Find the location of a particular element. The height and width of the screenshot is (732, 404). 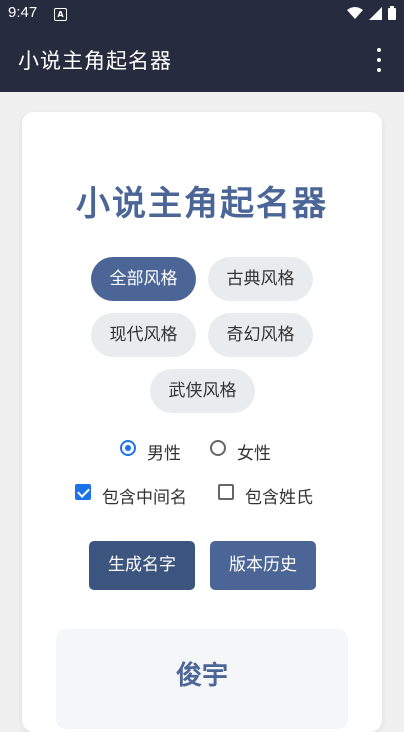

style-chip-wuxia: 武侠风格 is located at coordinates (202, 391).